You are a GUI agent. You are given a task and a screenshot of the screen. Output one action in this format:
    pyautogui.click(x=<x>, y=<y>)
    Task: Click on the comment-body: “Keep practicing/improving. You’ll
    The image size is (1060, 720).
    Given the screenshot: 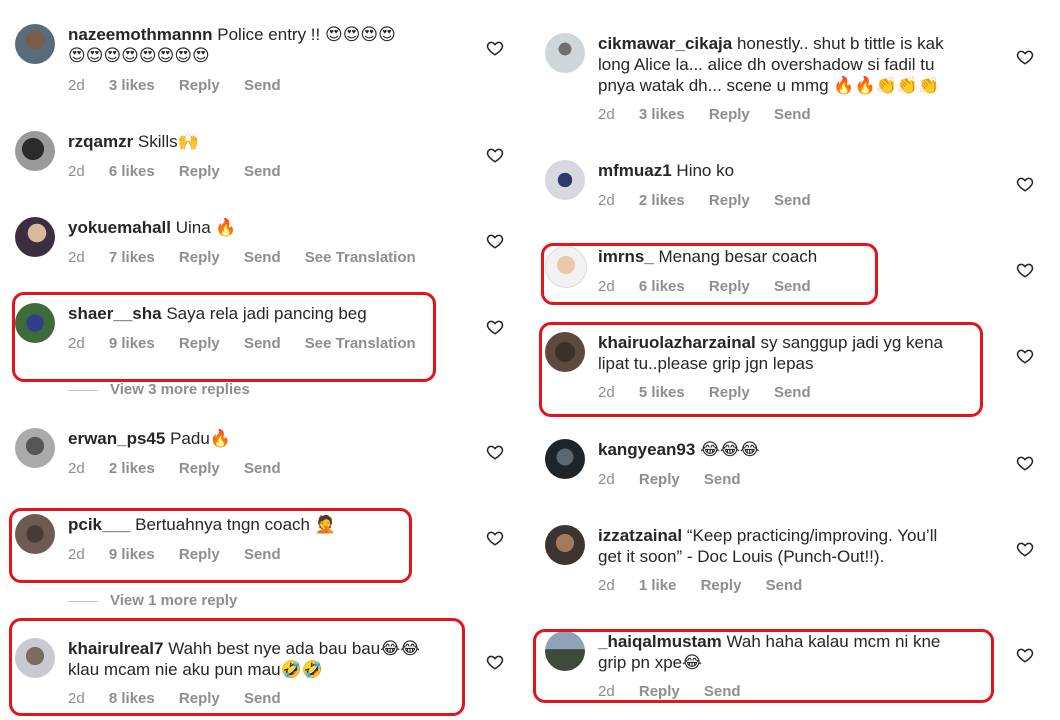 What is the action you would take?
    pyautogui.click(x=812, y=535)
    